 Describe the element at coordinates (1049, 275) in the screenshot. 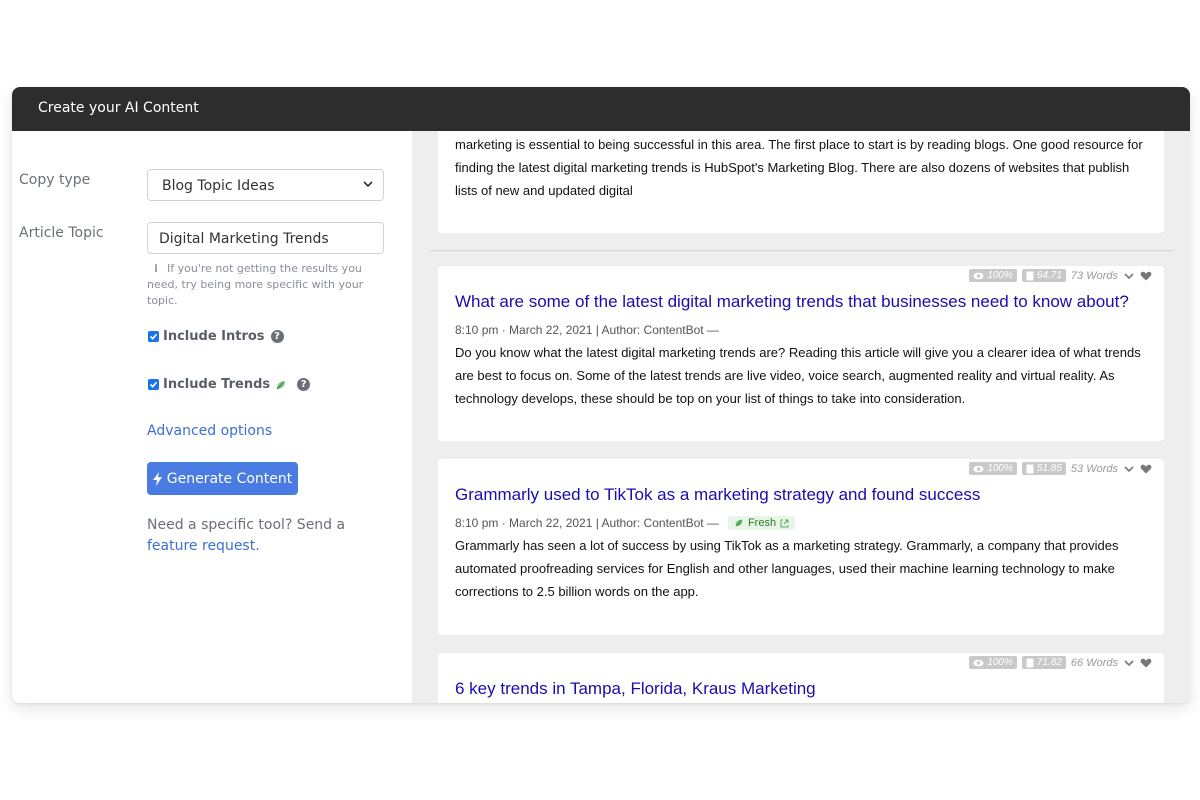

I see `readability-value: 64.71` at that location.